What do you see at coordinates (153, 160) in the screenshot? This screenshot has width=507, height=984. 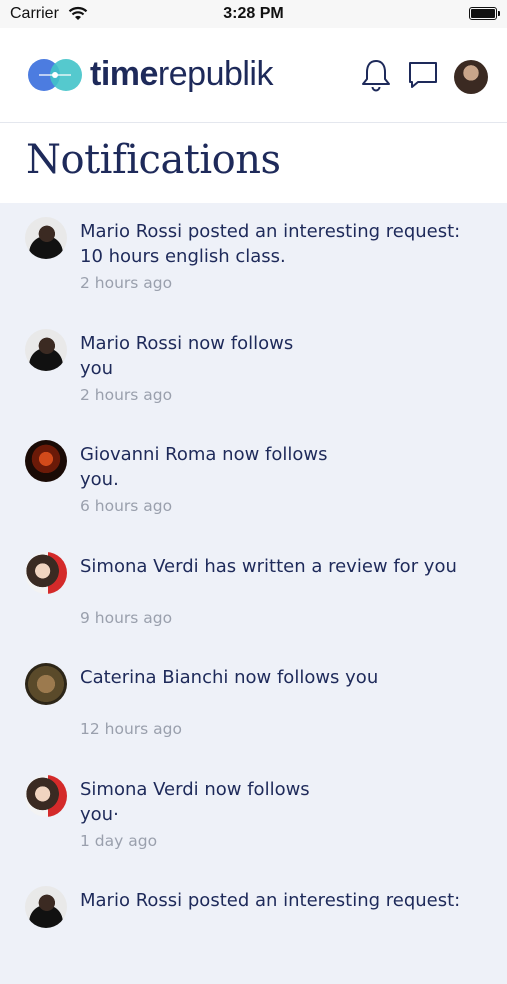 I see `page-title: Notifications` at bounding box center [153, 160].